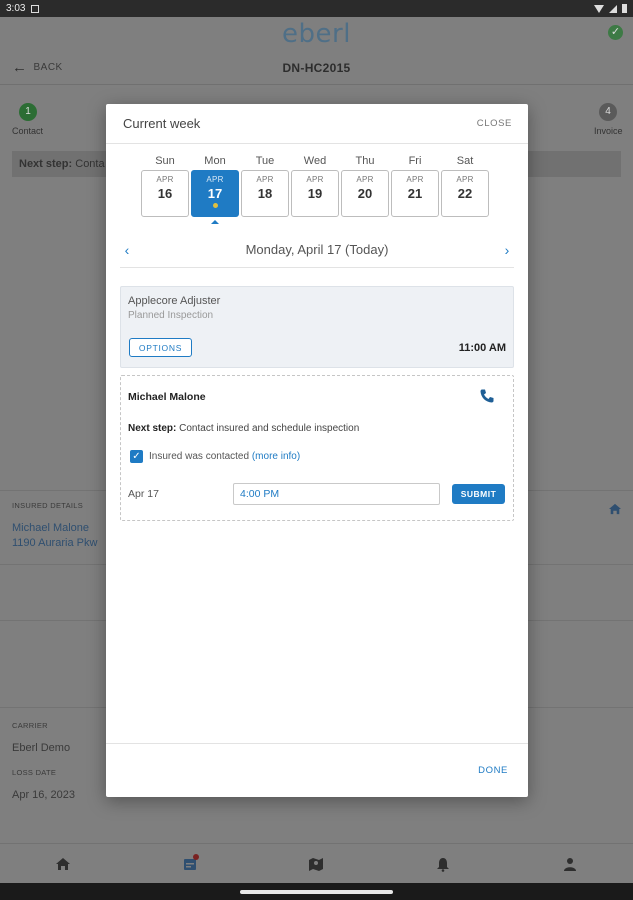 Image resolution: width=633 pixels, height=900 pixels. Describe the element at coordinates (143, 494) in the screenshot. I see `task-date: Apr 17` at that location.